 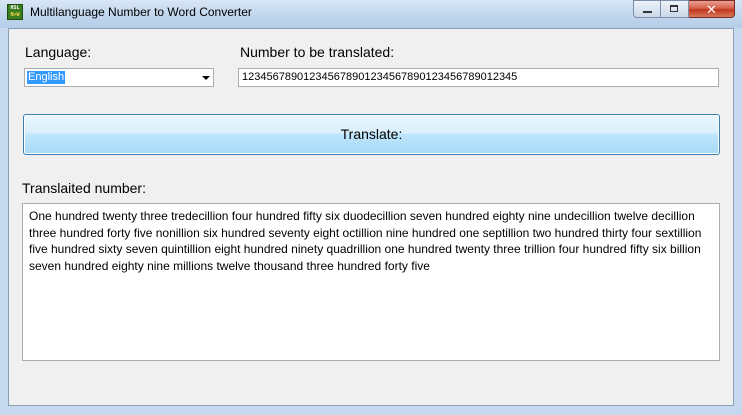 I want to click on minimize-button, so click(x=647, y=9).